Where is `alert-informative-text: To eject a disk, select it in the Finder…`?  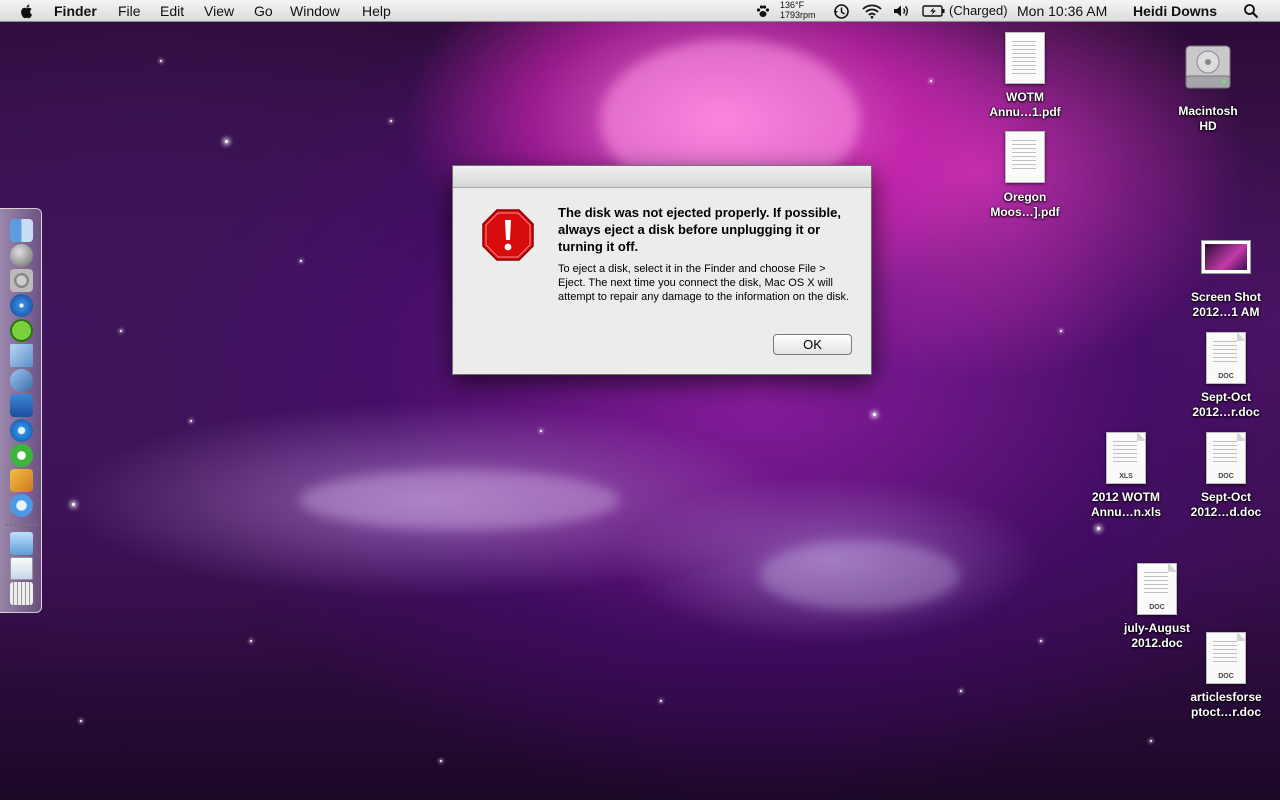 alert-informative-text: To eject a disk, select it in the Finder… is located at coordinates (704, 283).